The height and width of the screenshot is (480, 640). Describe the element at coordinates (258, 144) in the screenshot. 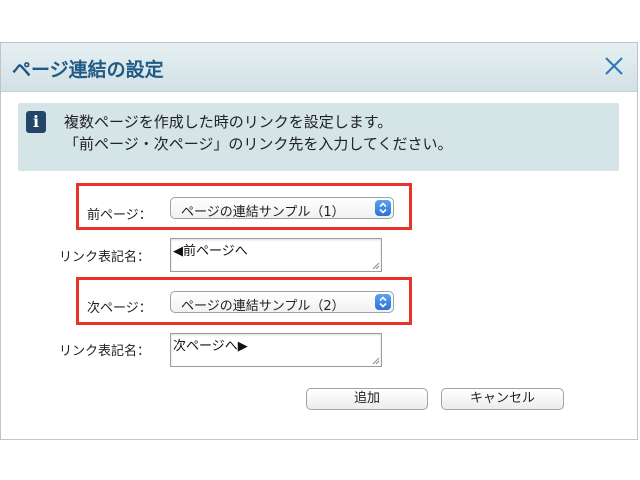

I see `info-text-line-2: 「前ページ・次ページ」のリンク先を入力してください。` at that location.